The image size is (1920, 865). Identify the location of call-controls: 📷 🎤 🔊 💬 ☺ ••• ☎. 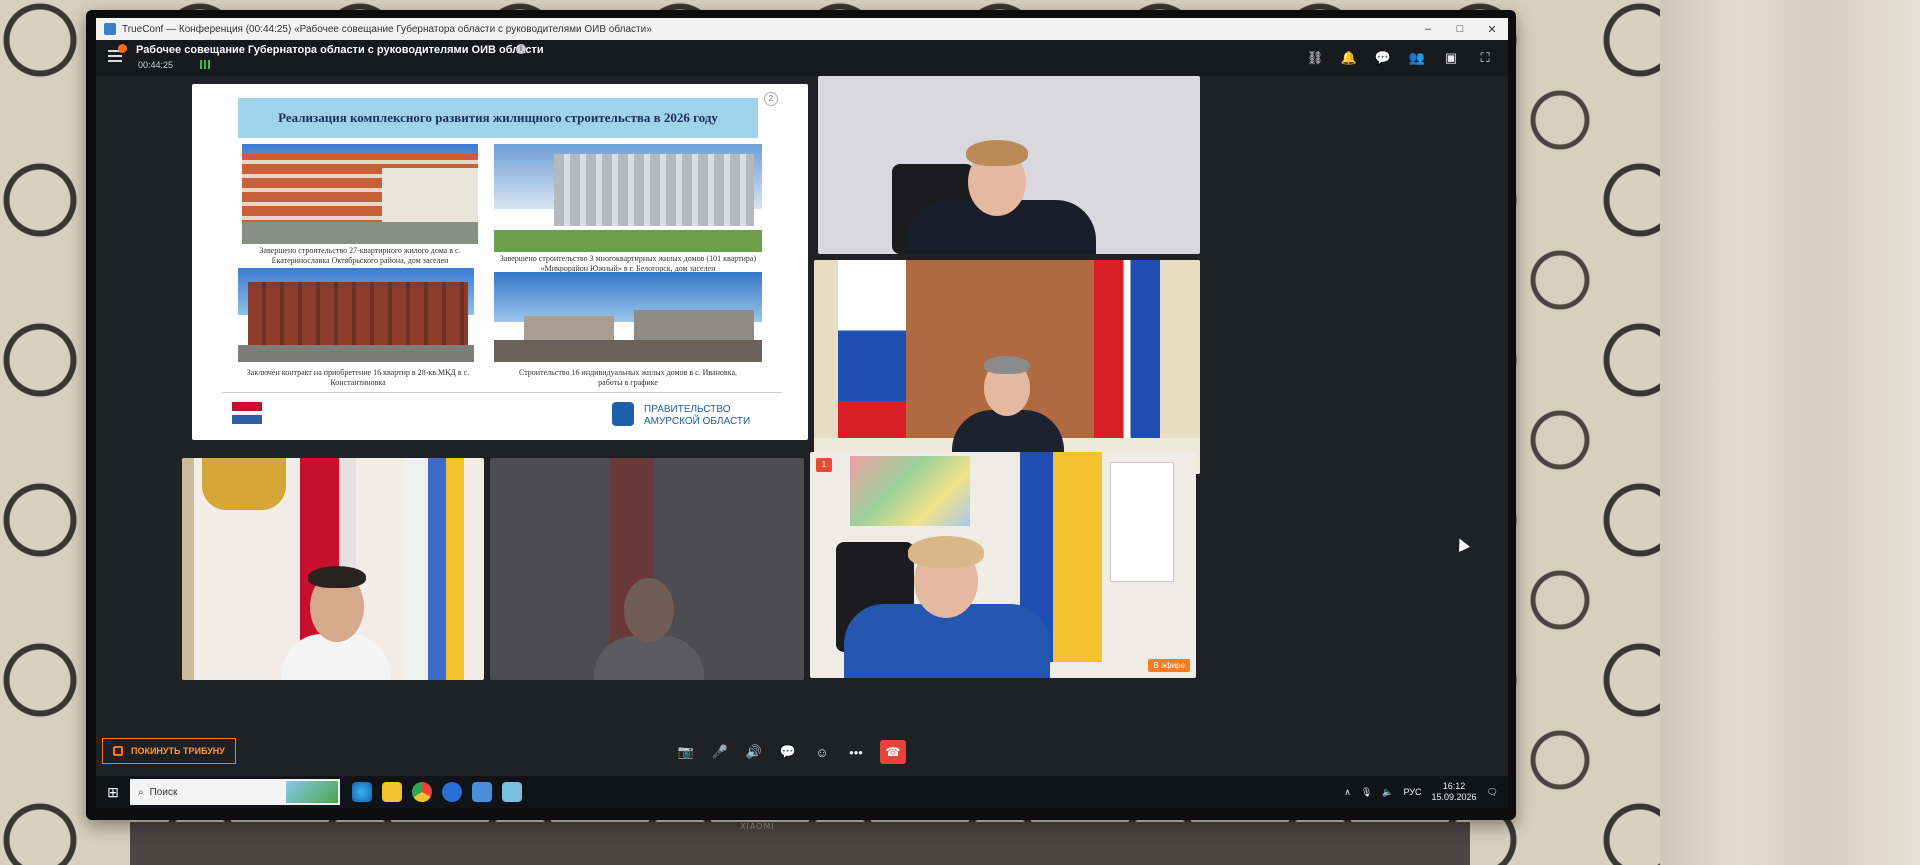
(791, 752).